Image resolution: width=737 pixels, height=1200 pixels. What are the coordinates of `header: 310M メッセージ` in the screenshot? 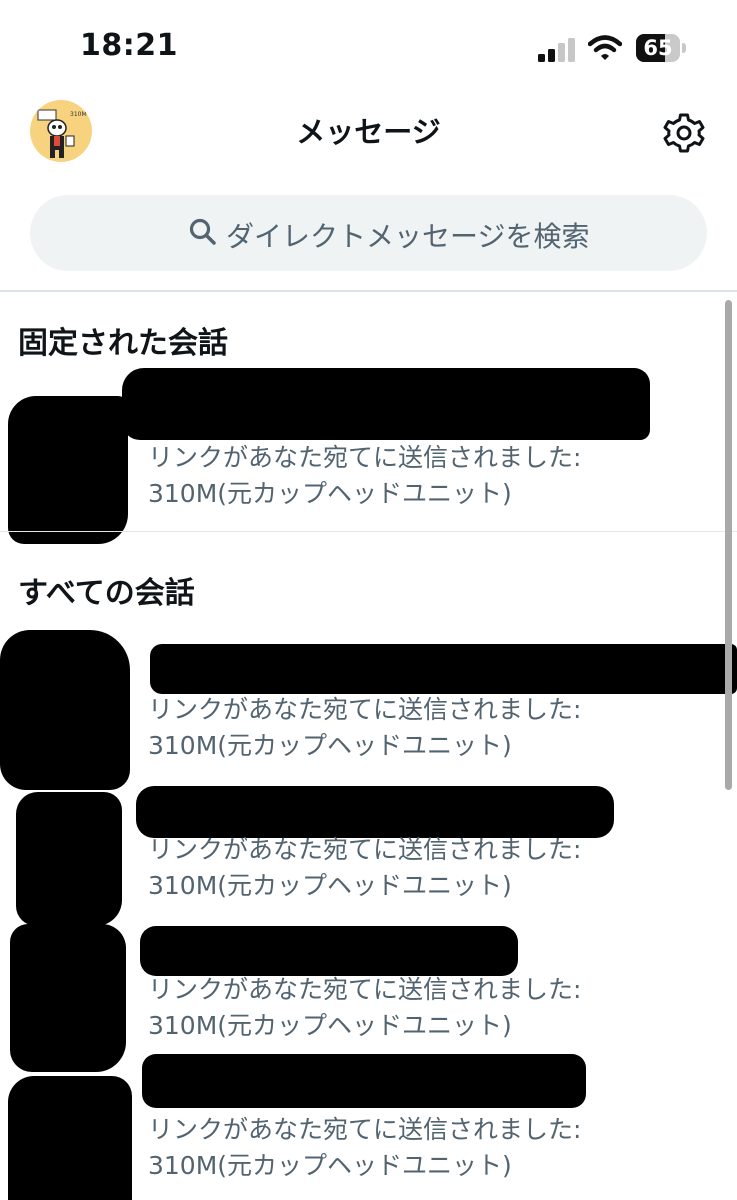 It's located at (368, 135).